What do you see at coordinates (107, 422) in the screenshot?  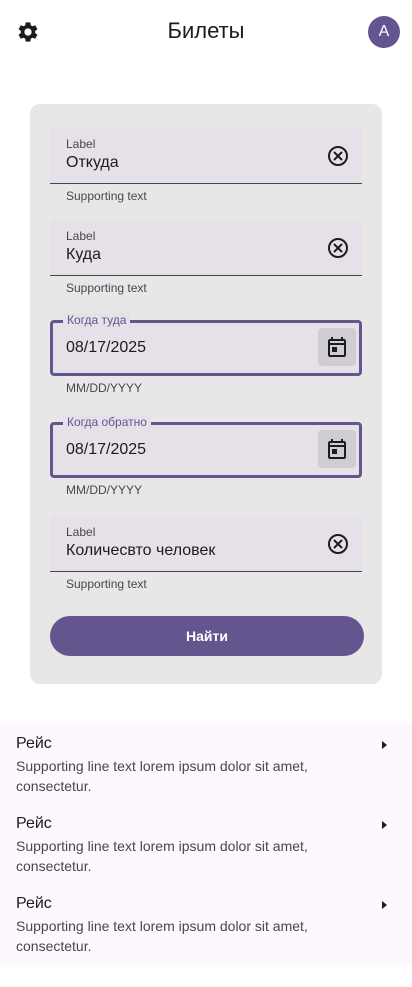 I see `return-date-label: Когда обратно` at bounding box center [107, 422].